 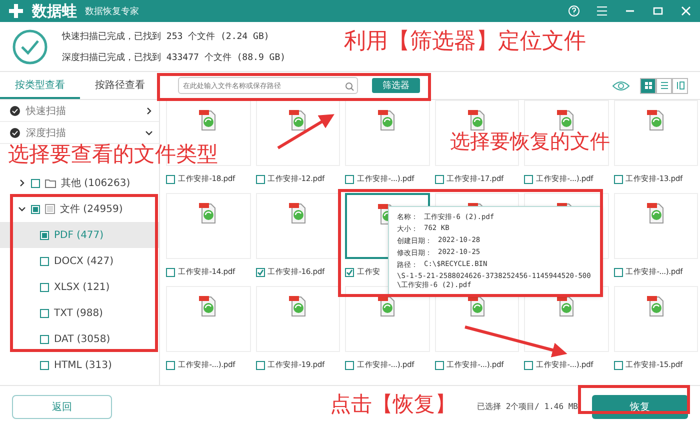 What do you see at coordinates (95, 183) in the screenshot?
I see `tree-label: 其他 (106263)` at bounding box center [95, 183].